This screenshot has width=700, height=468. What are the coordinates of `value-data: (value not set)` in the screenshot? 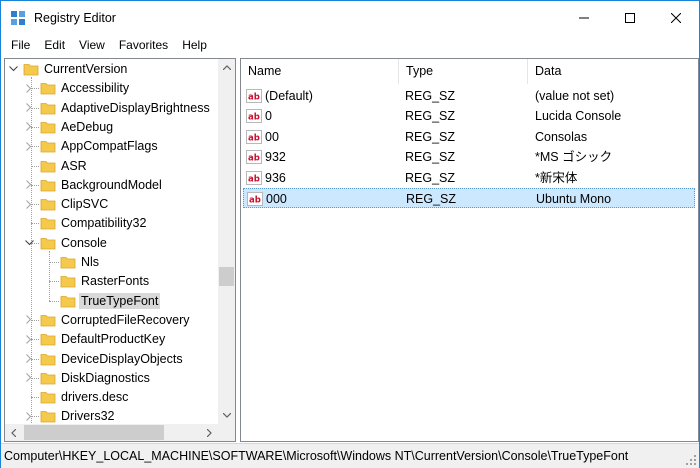 It's located at (575, 96).